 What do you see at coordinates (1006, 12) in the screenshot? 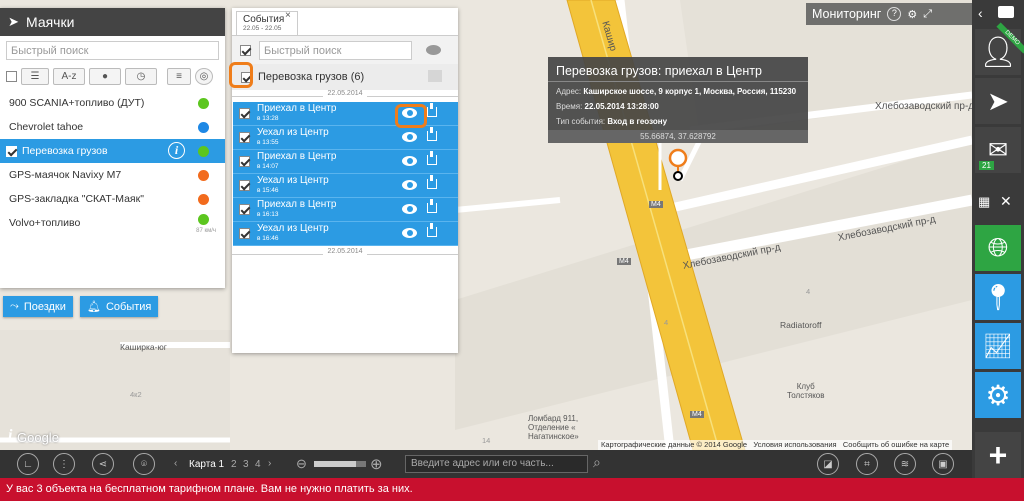
I see `chat-icon` at bounding box center [1006, 12].